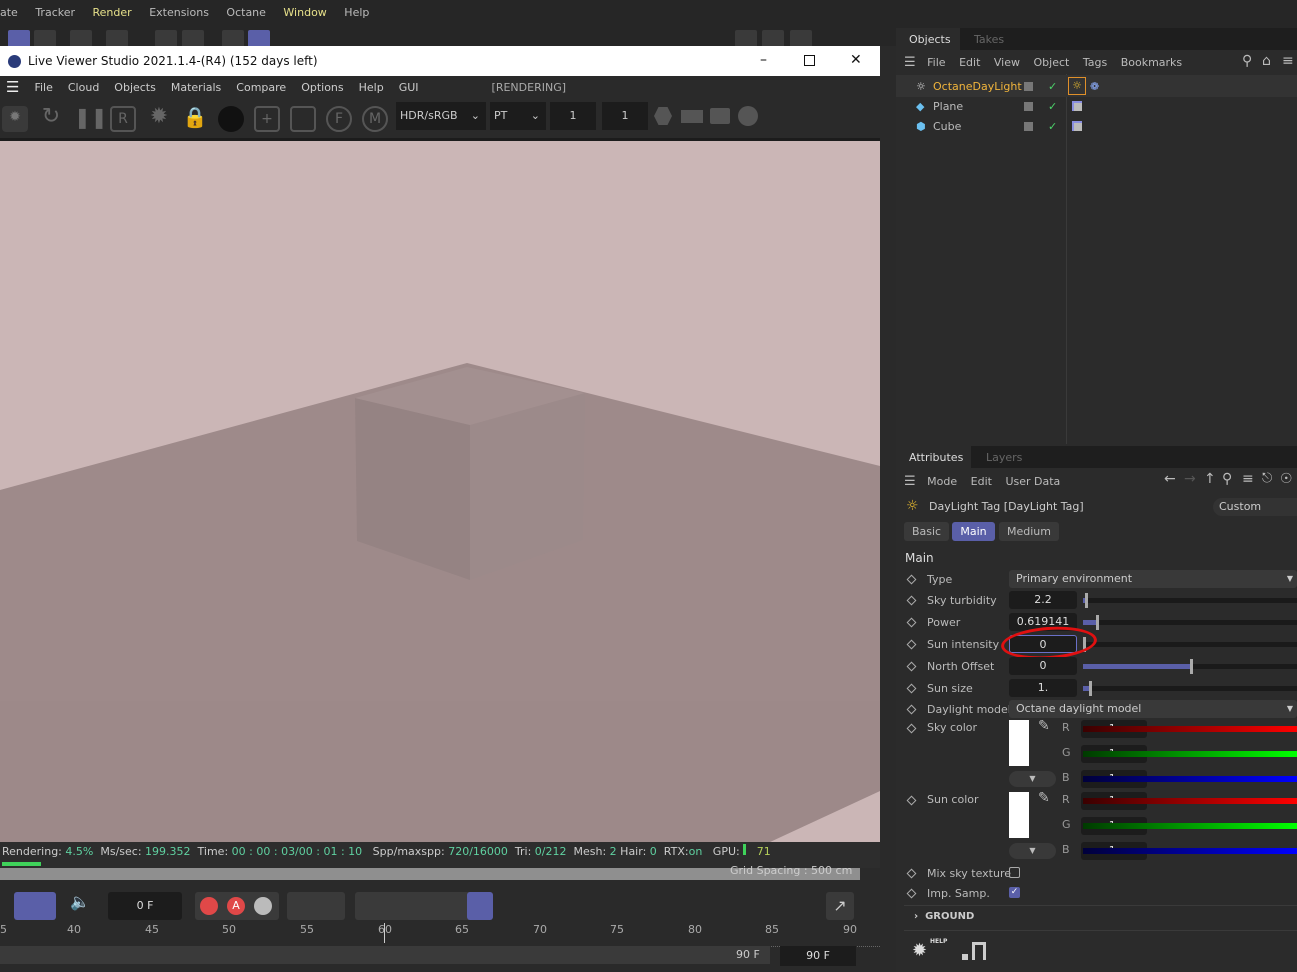 This screenshot has width=1297, height=972. I want to click on objects-menu-view: View, so click(1007, 62).